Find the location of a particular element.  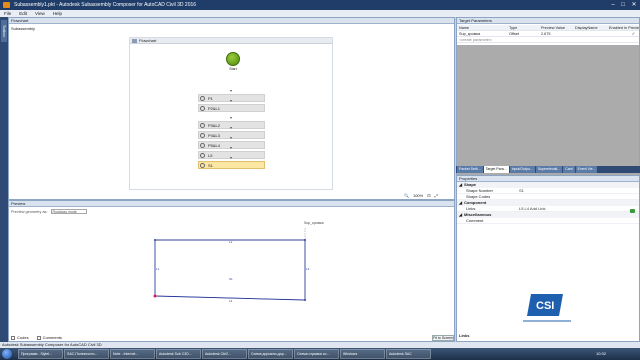

app-icon is located at coordinates (6, 5).